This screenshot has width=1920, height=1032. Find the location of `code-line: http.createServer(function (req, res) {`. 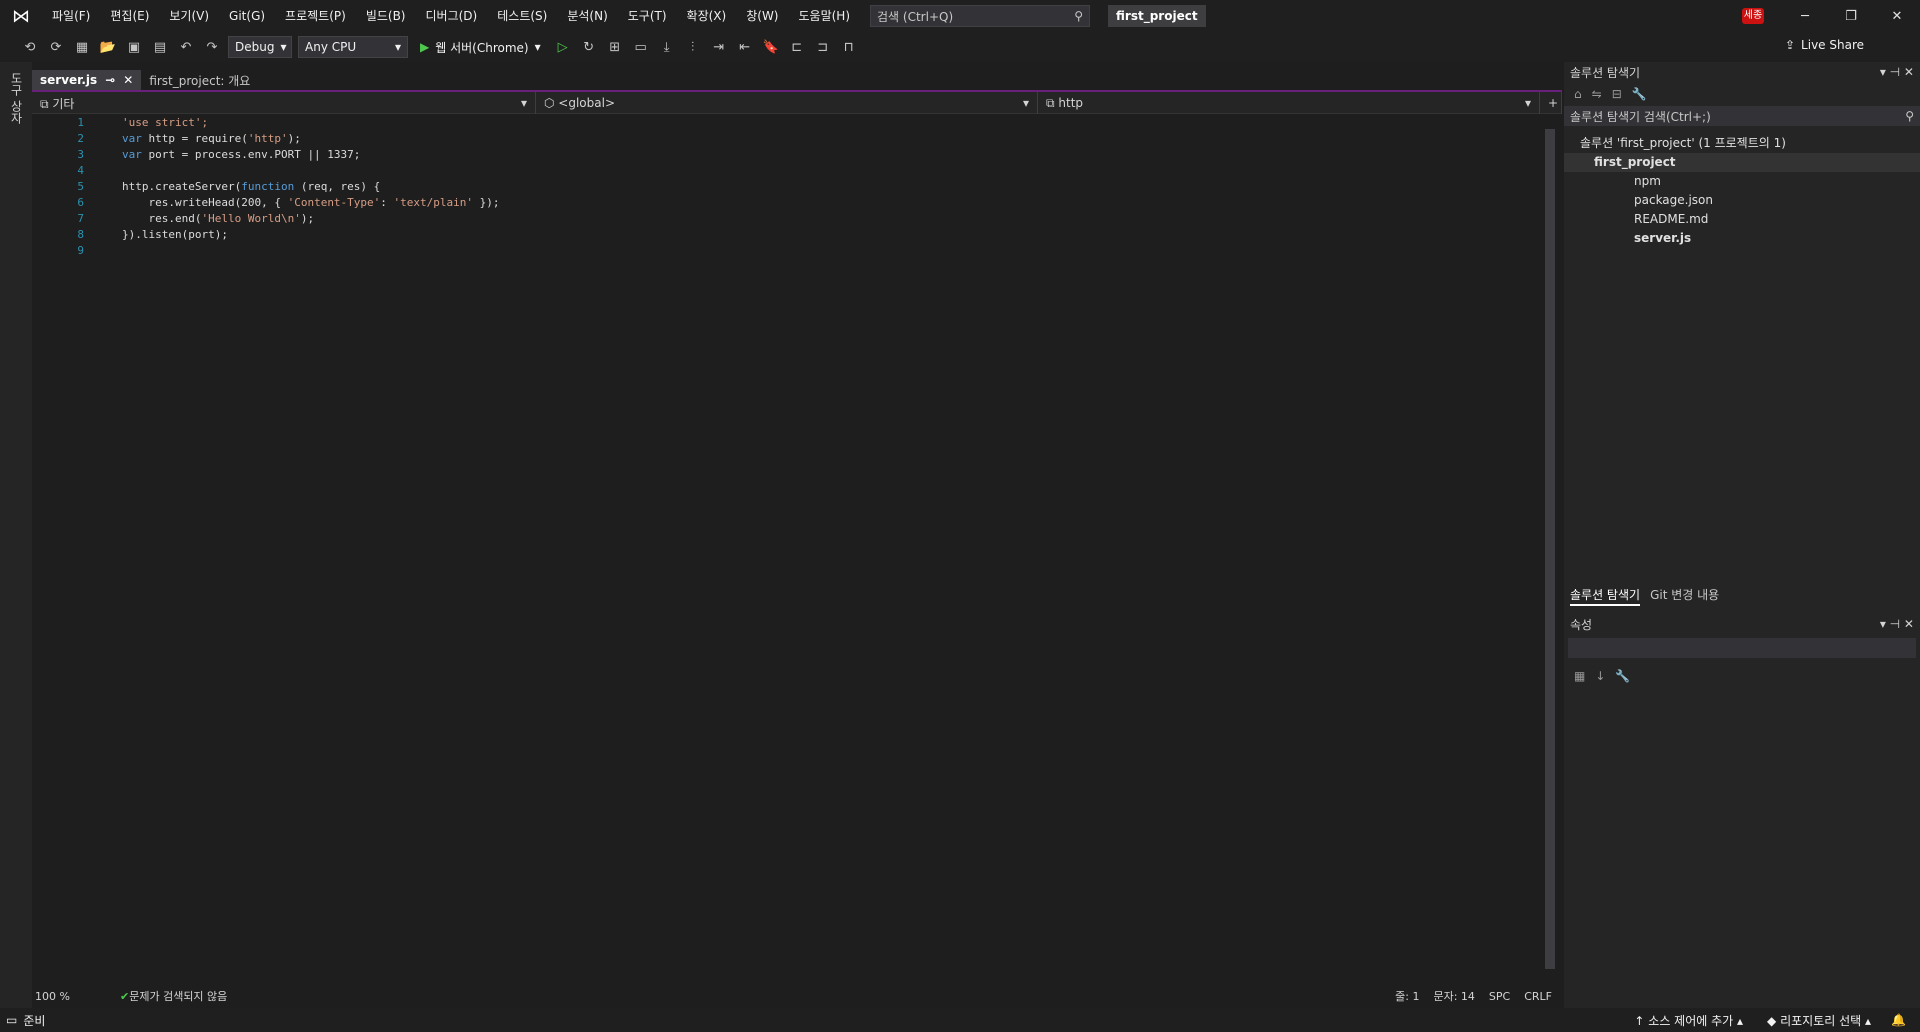

code-line: http.createServer(function (req, res) { is located at coordinates (772, 187).